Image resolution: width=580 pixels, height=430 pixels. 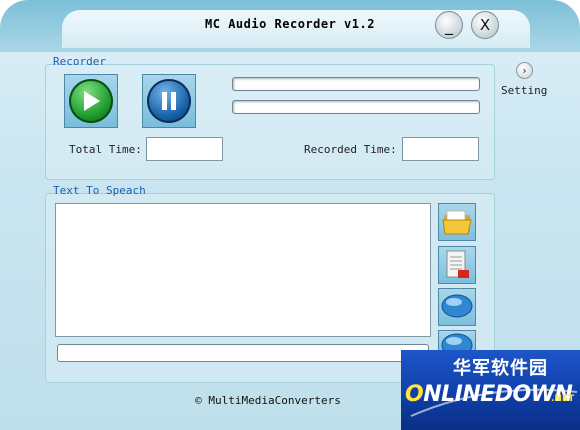 I want to click on level-meter-right, so click(x=356, y=107).